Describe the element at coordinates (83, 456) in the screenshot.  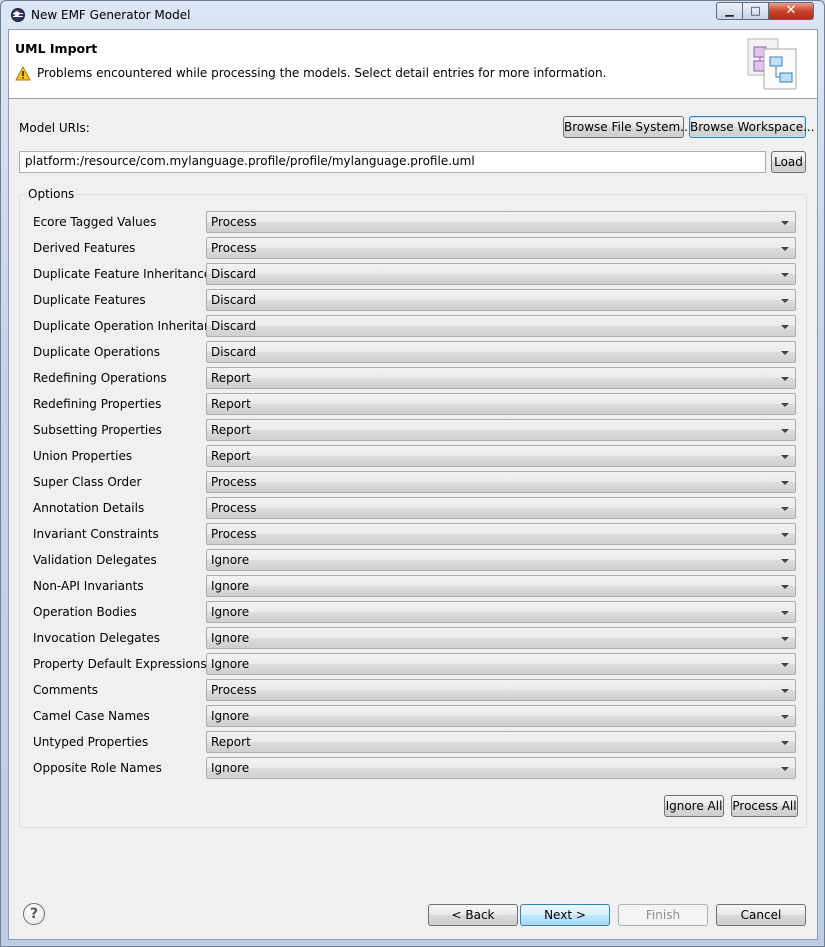
I see `option-label: Union Properties` at that location.